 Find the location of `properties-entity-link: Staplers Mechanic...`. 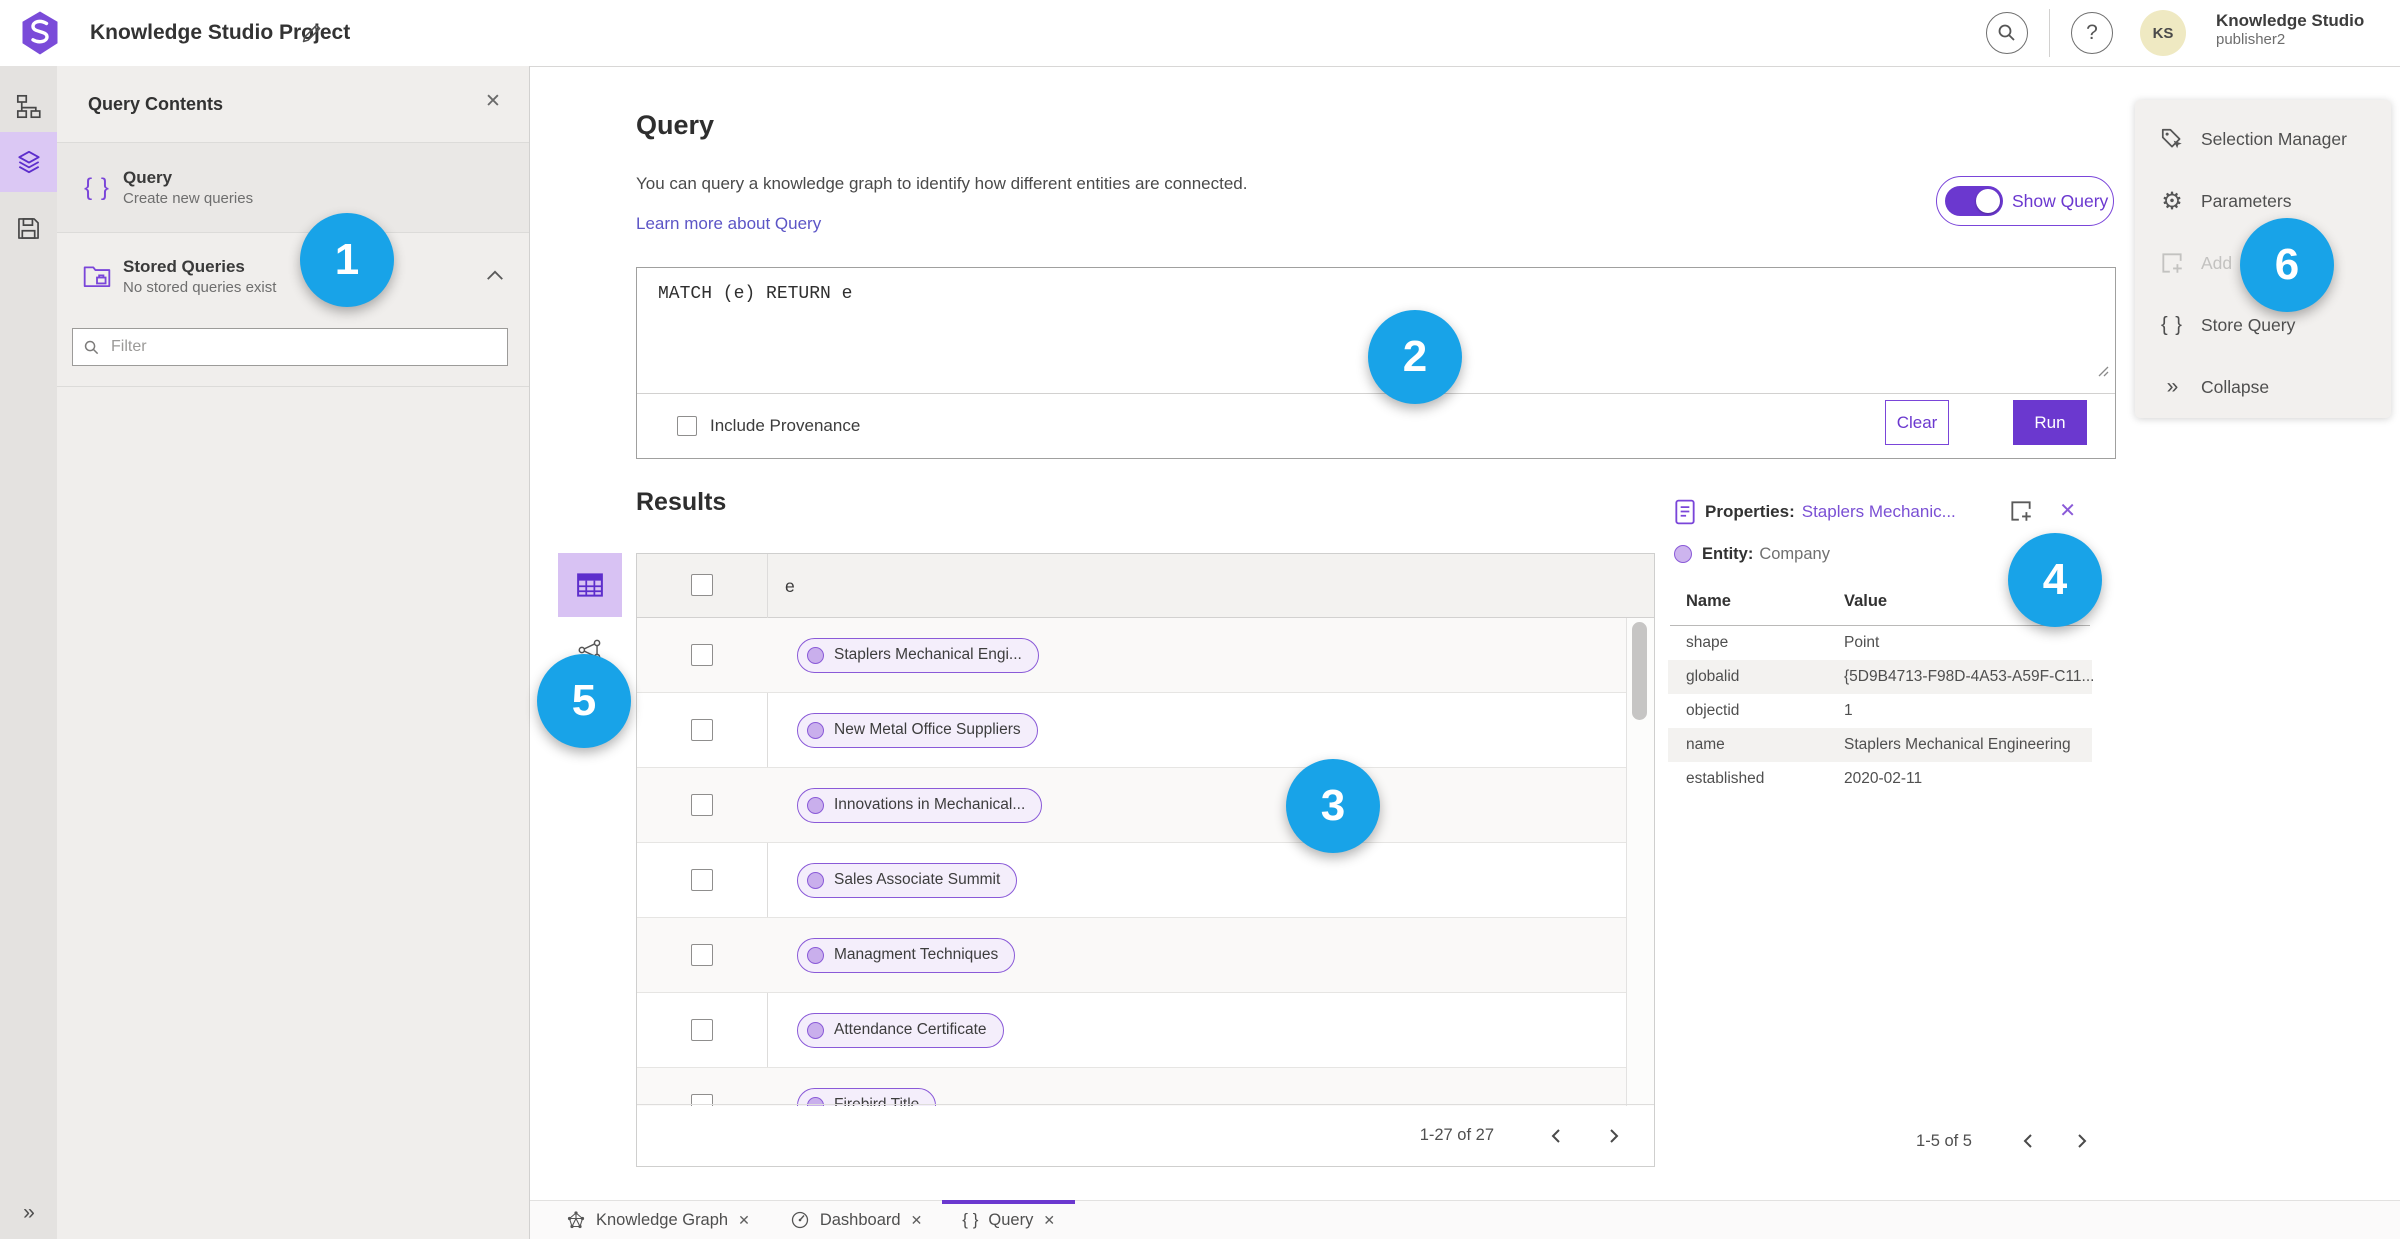

properties-entity-link: Staplers Mechanic... is located at coordinates (1879, 512).